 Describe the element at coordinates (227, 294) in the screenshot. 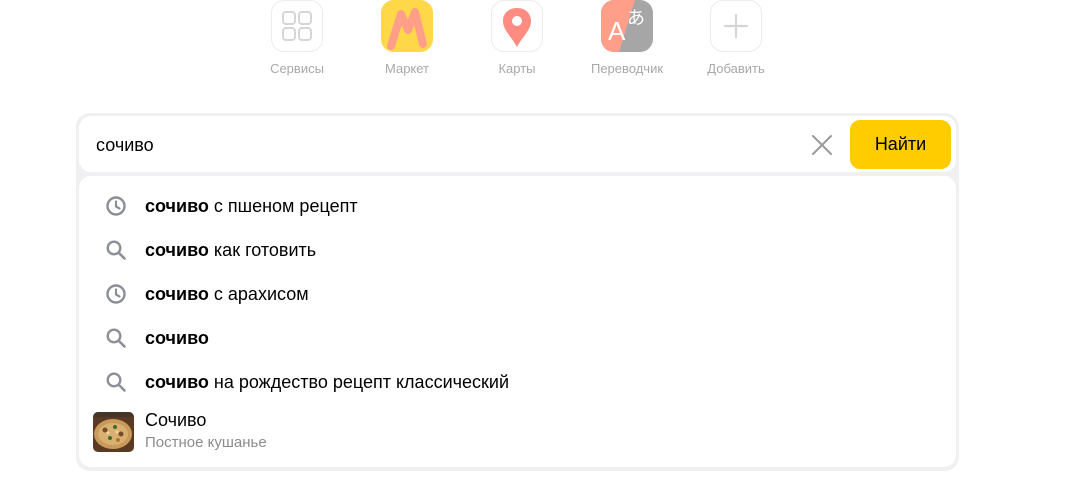

I see `suggest-text: сочиво с арахисом` at that location.